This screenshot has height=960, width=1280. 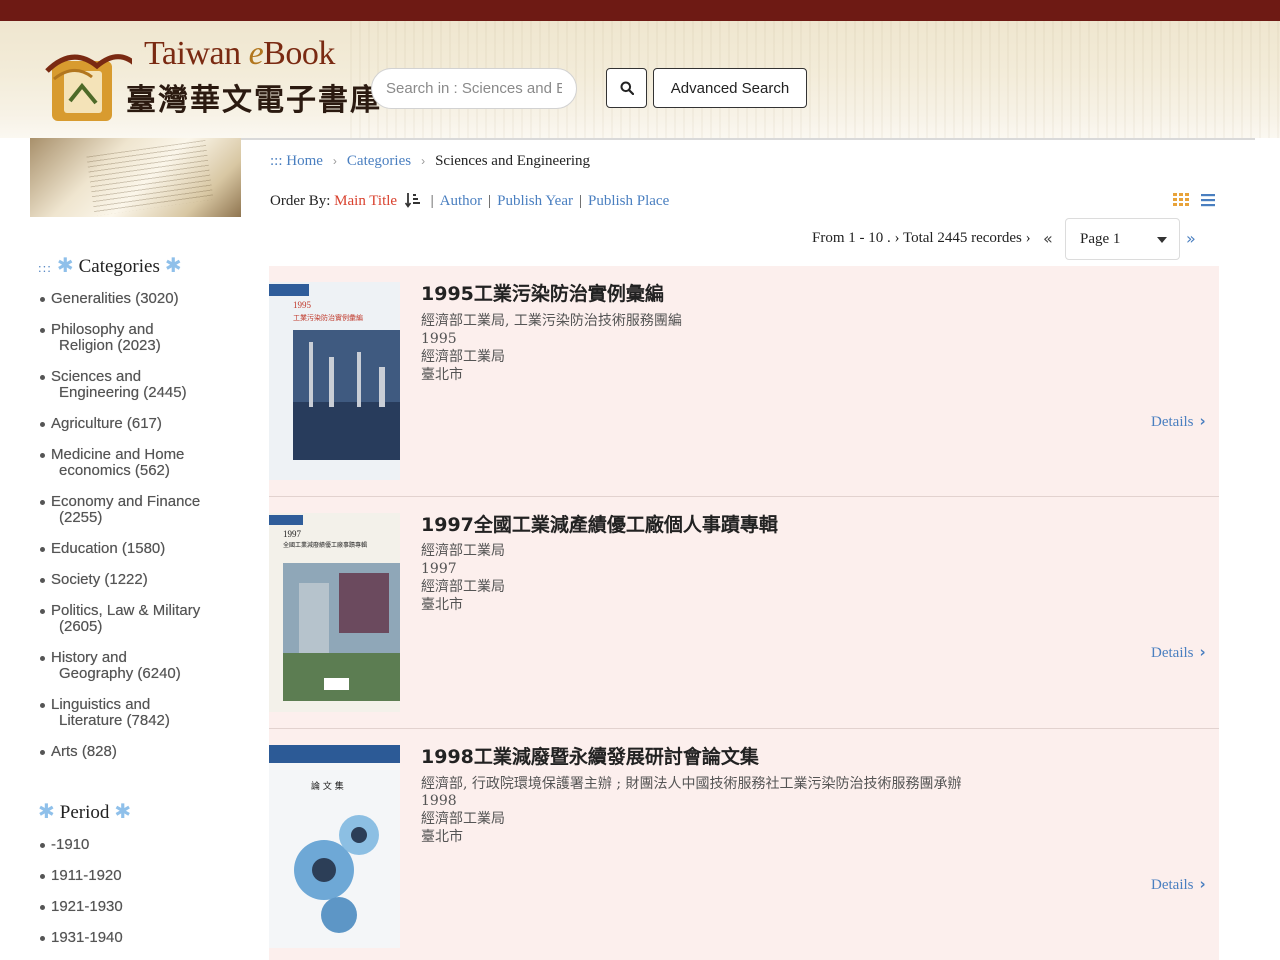 What do you see at coordinates (921, 238) in the screenshot?
I see `record-range-info: From 1 - 10 . › Total 2445 recordes ›` at bounding box center [921, 238].